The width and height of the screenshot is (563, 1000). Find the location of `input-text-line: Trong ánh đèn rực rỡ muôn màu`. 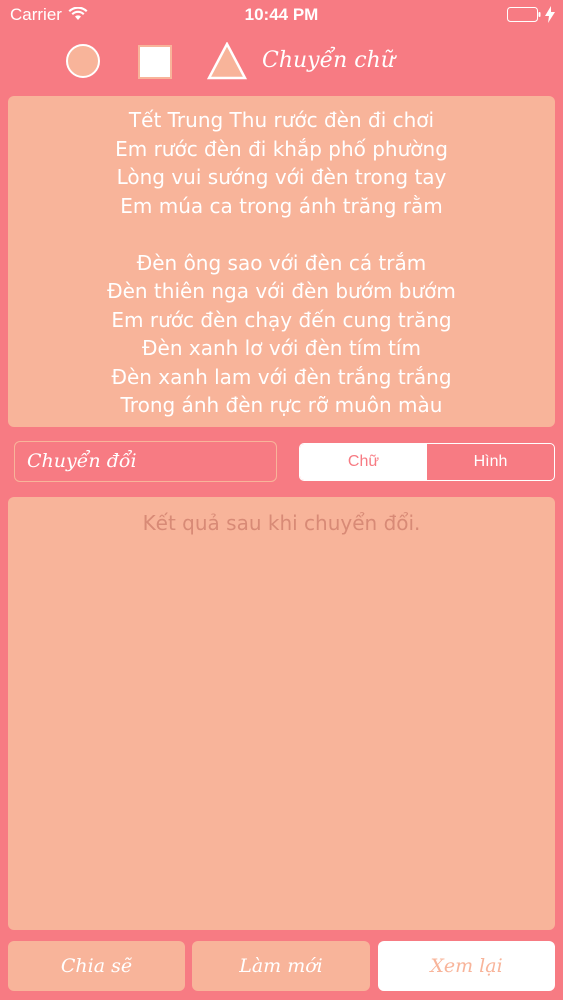

input-text-line: Trong ánh đèn rực rỡ muôn màu is located at coordinates (281, 405).